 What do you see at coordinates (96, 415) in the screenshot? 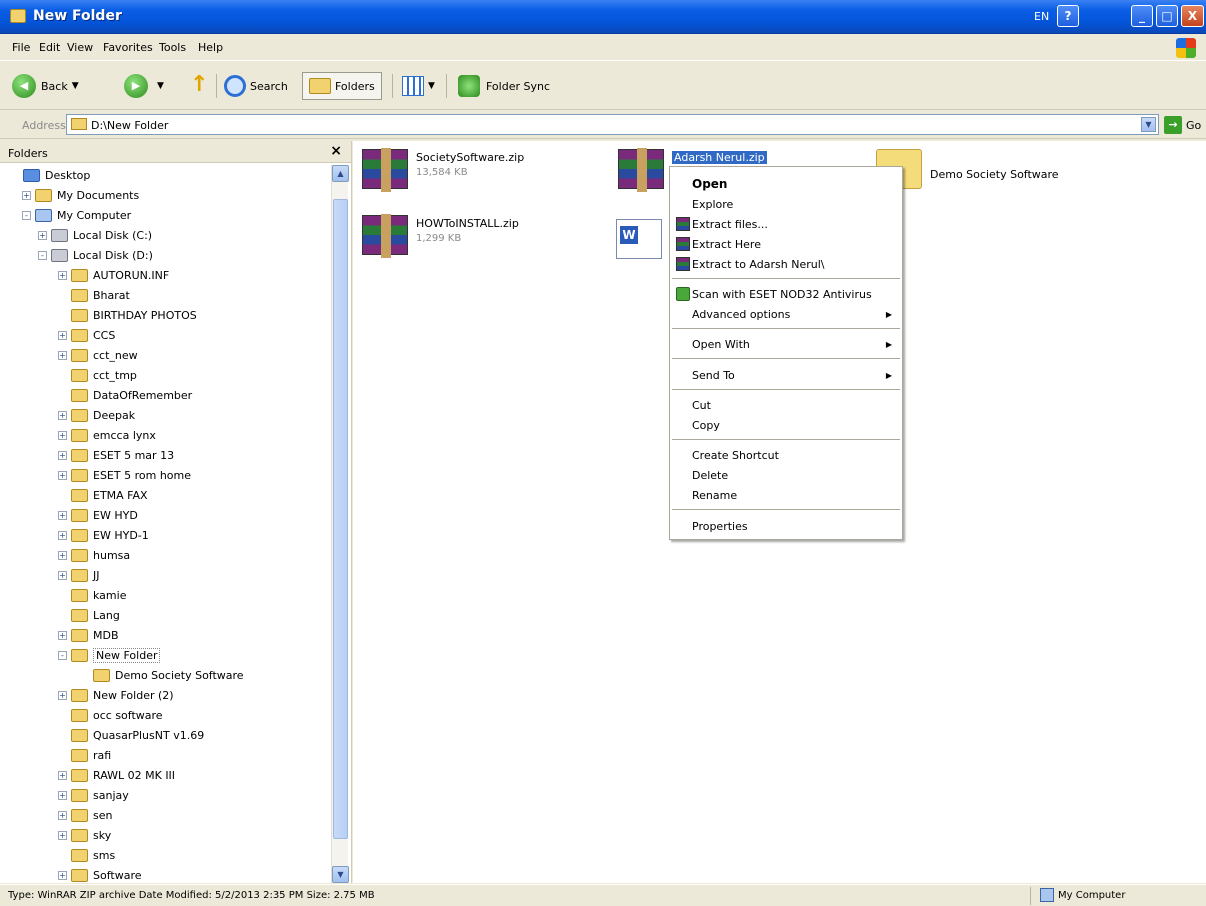
I see `tree-item: + Deepak` at bounding box center [96, 415].